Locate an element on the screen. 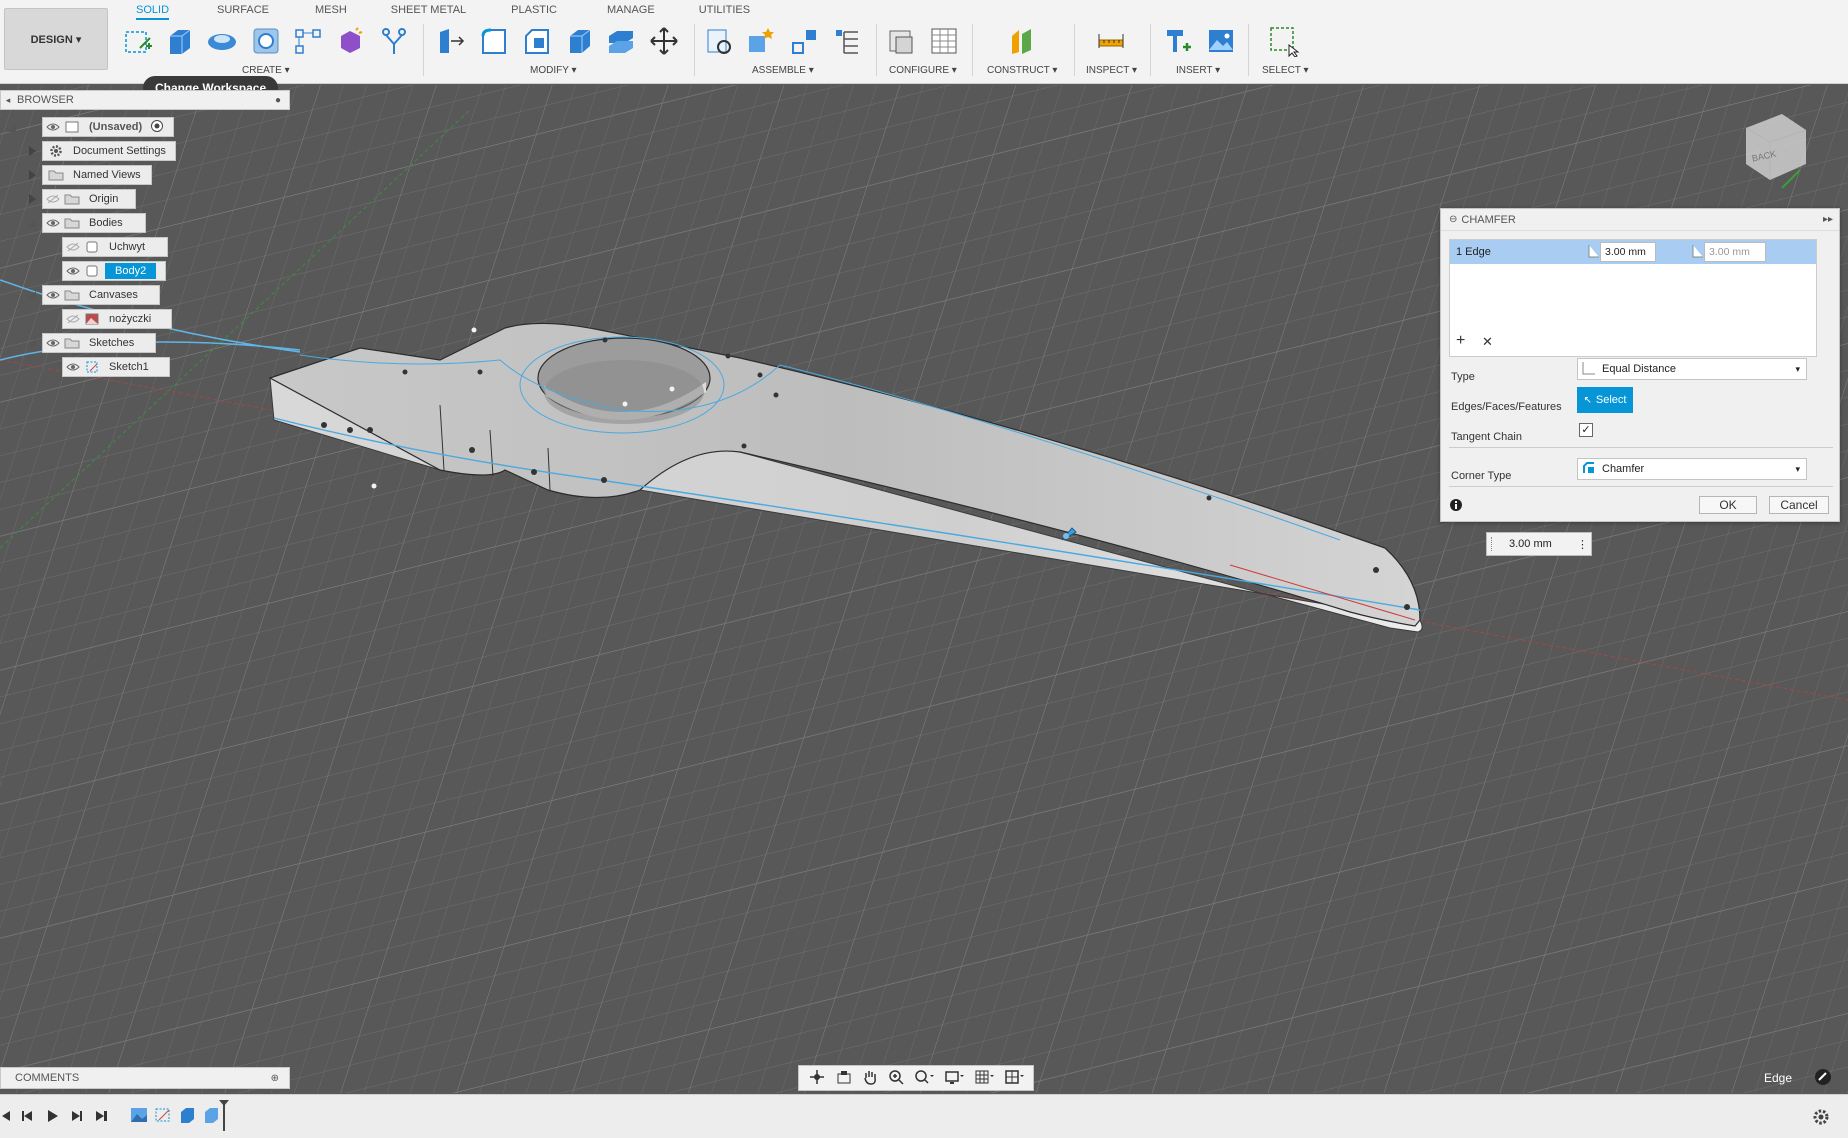 The width and height of the screenshot is (1848, 1138). timeline-marker-icon is located at coordinates (224, 1117).